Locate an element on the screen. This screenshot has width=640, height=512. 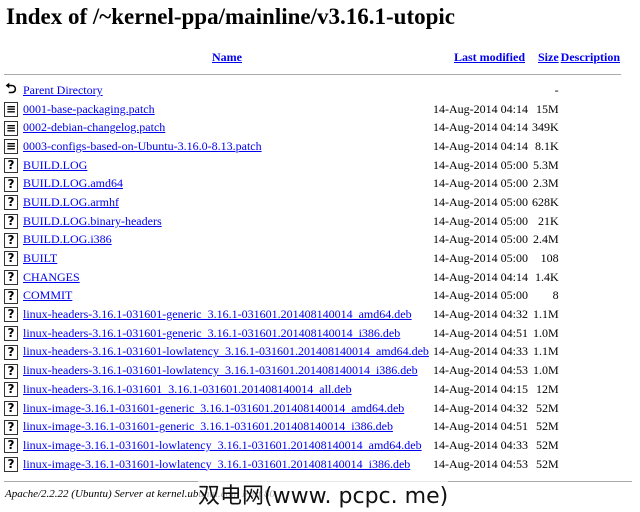
file-link: BUILD.LOG.binary-headers is located at coordinates (92, 221).